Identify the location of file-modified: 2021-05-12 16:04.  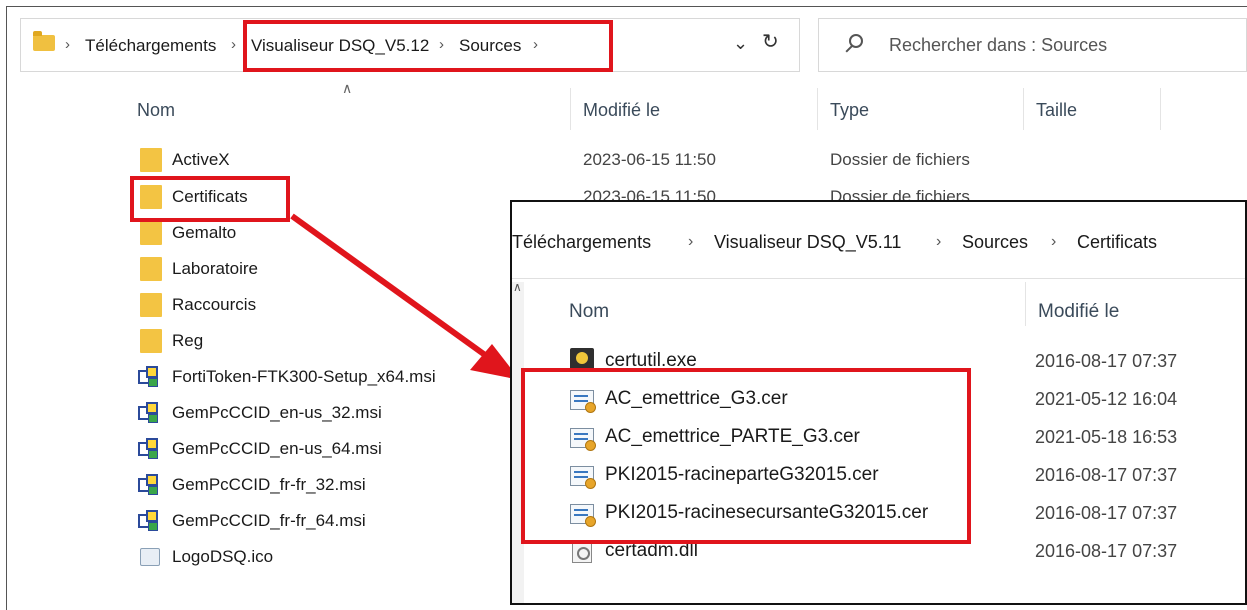
(1106, 399).